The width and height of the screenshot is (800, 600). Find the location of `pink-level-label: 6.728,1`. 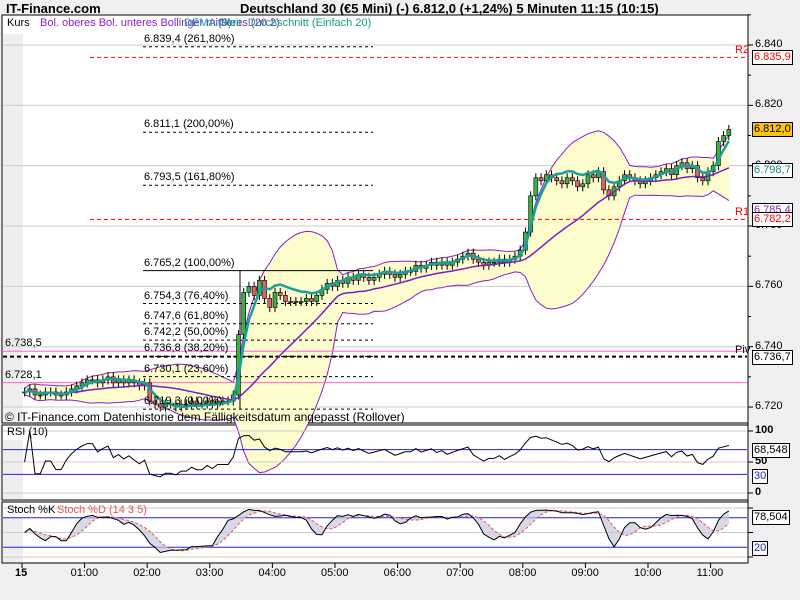

pink-level-label: 6.728,1 is located at coordinates (23, 374).